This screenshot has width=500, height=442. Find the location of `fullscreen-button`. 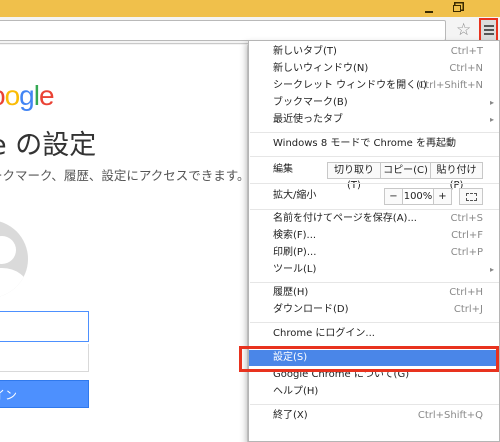

fullscreen-button is located at coordinates (471, 196).